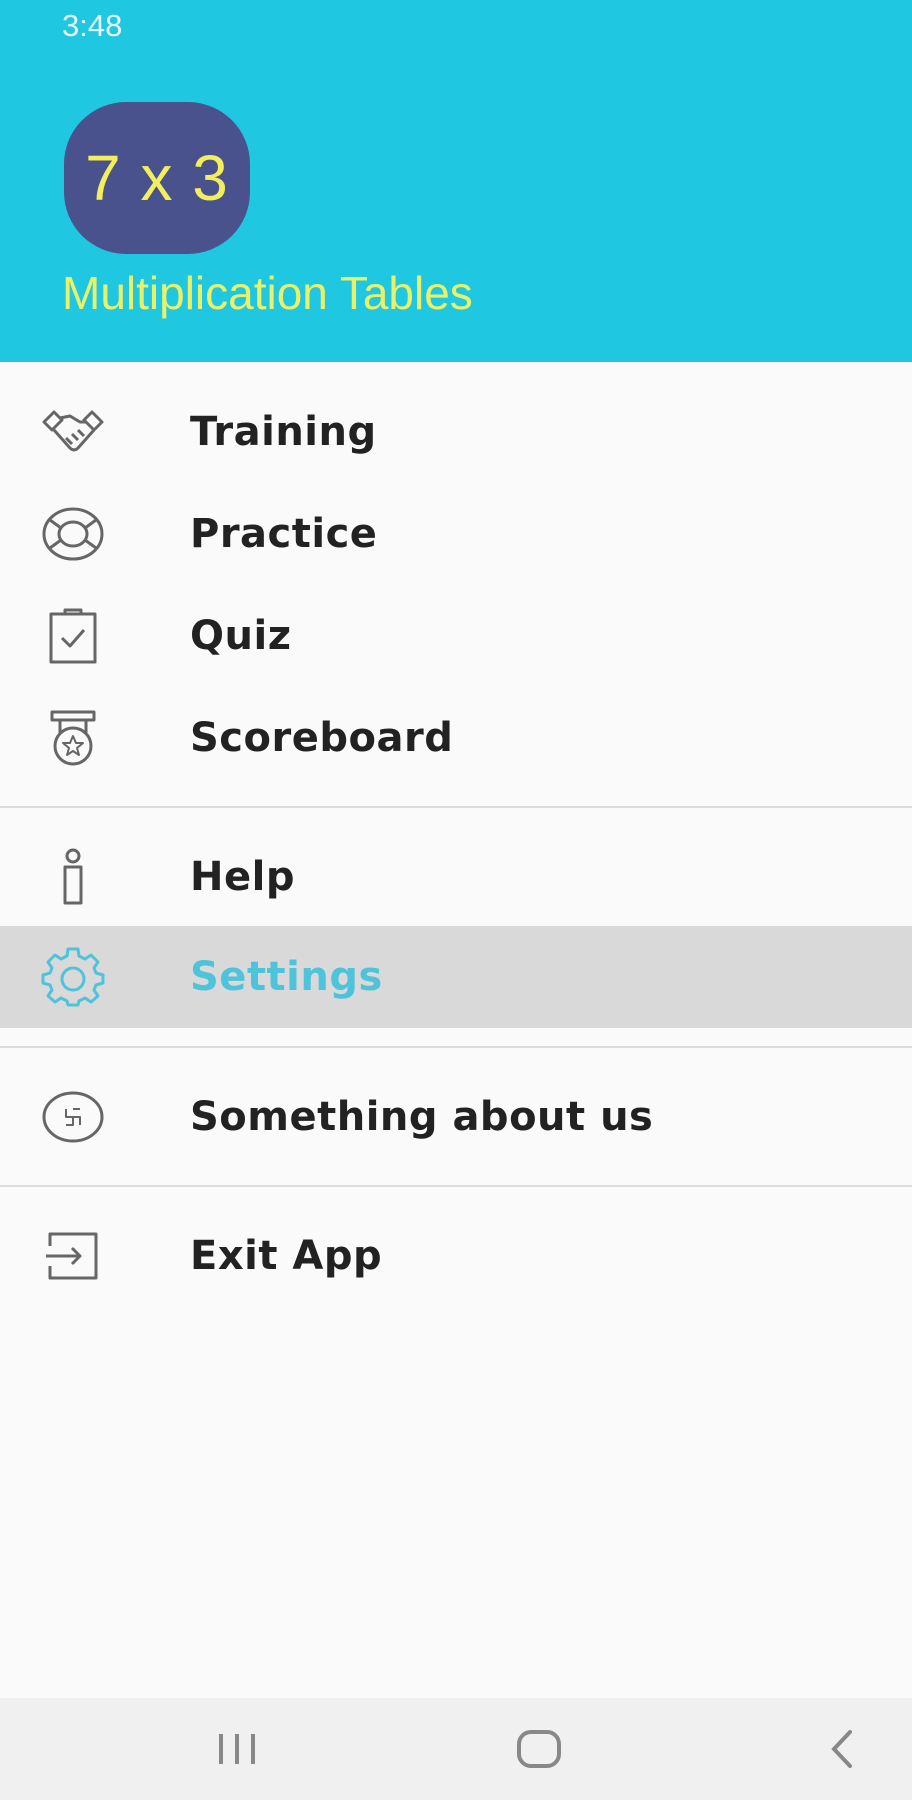  I want to click on clipboard-check-icon, so click(73, 636).